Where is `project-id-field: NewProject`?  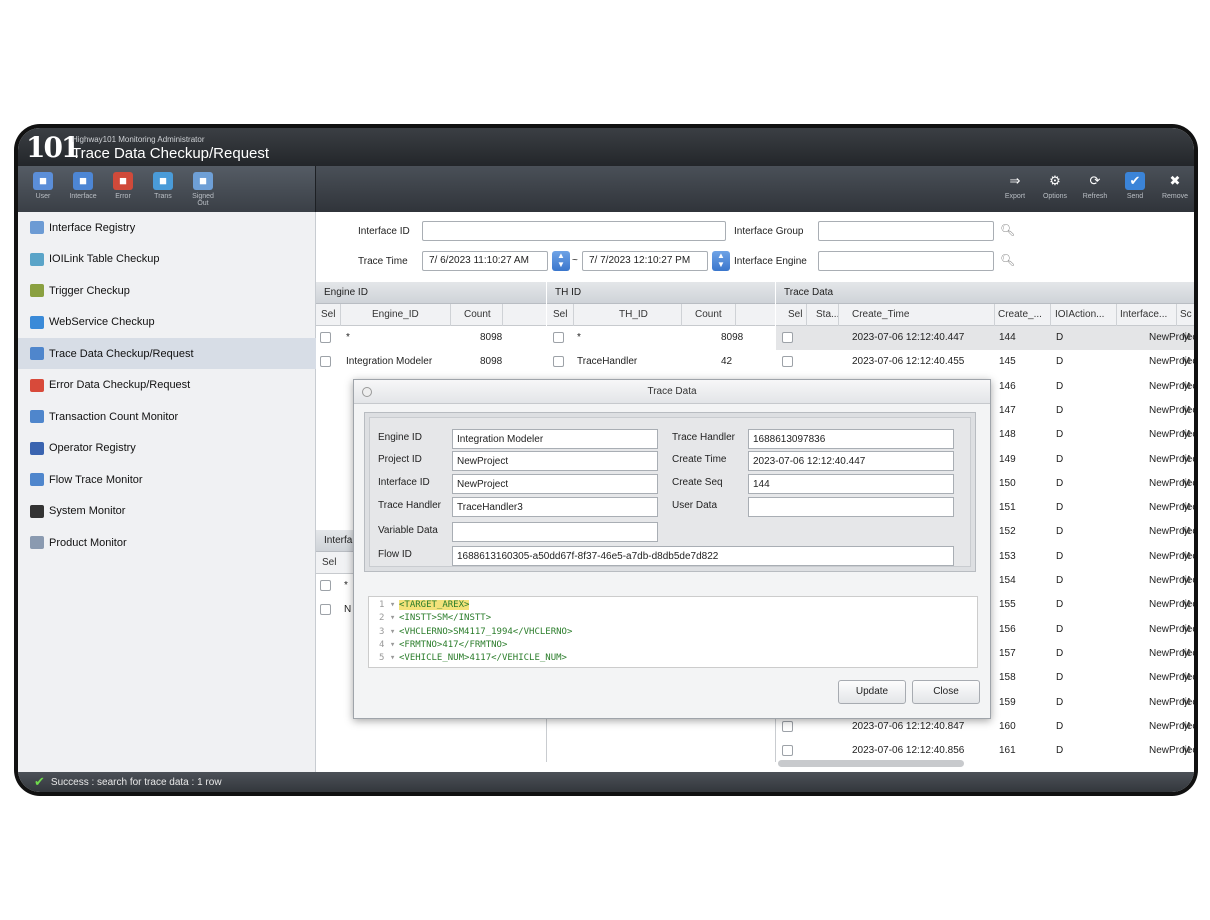
project-id-field: NewProject is located at coordinates (555, 461).